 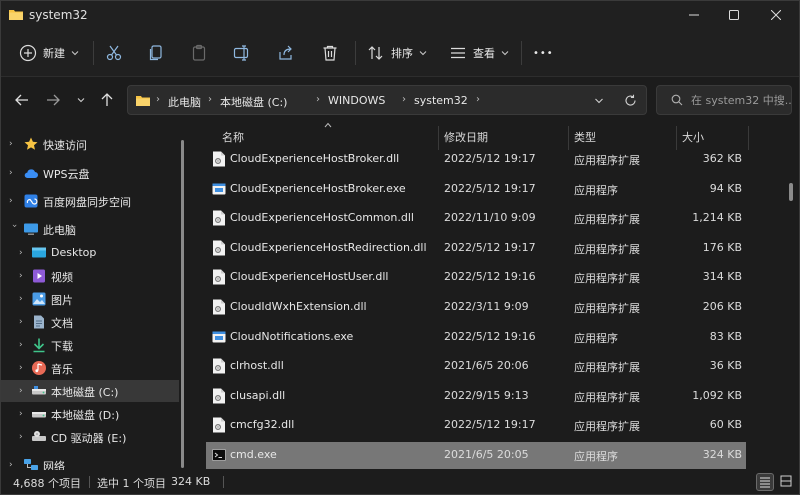 What do you see at coordinates (107, 100) in the screenshot?
I see `up-button` at bounding box center [107, 100].